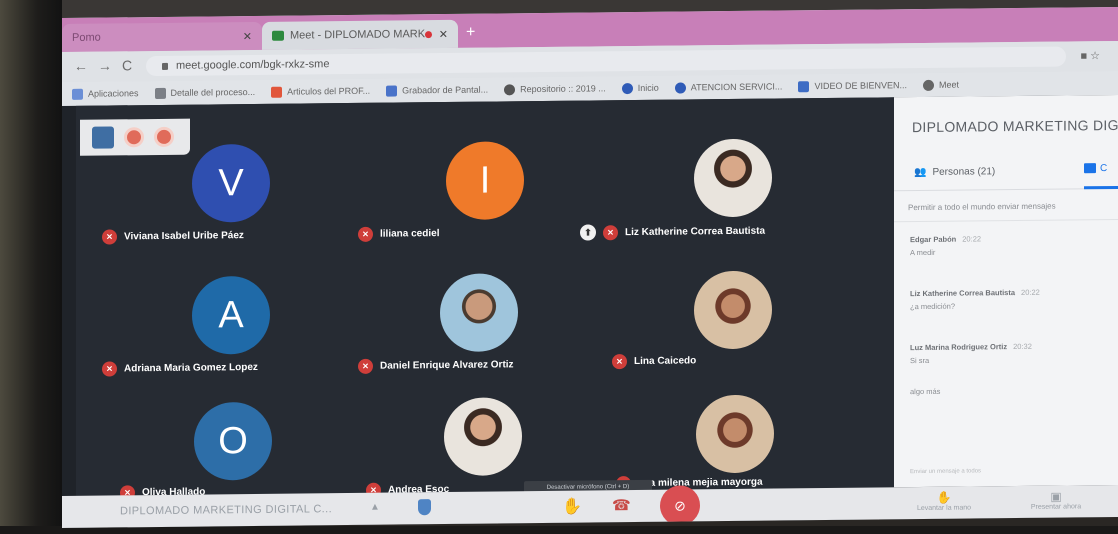 The width and height of the screenshot is (1118, 534). Describe the element at coordinates (559, 530) in the screenshot. I see `laptop-bezel-bottom` at that location.